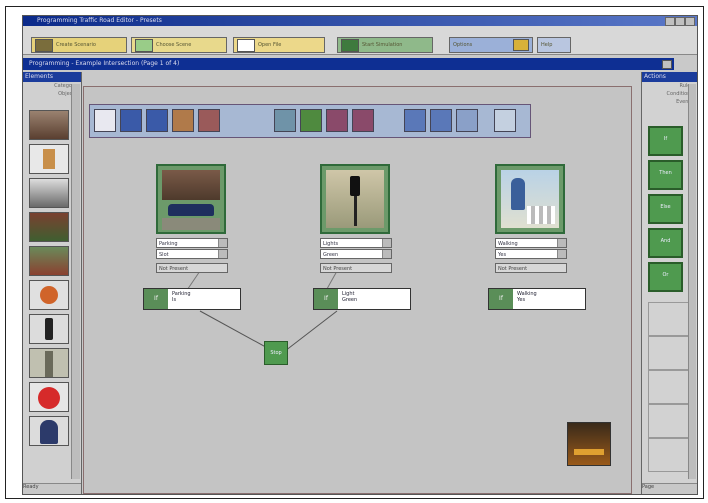  What do you see at coordinates (530, 199) in the screenshot?
I see `pedestrian-card` at bounding box center [530, 199].